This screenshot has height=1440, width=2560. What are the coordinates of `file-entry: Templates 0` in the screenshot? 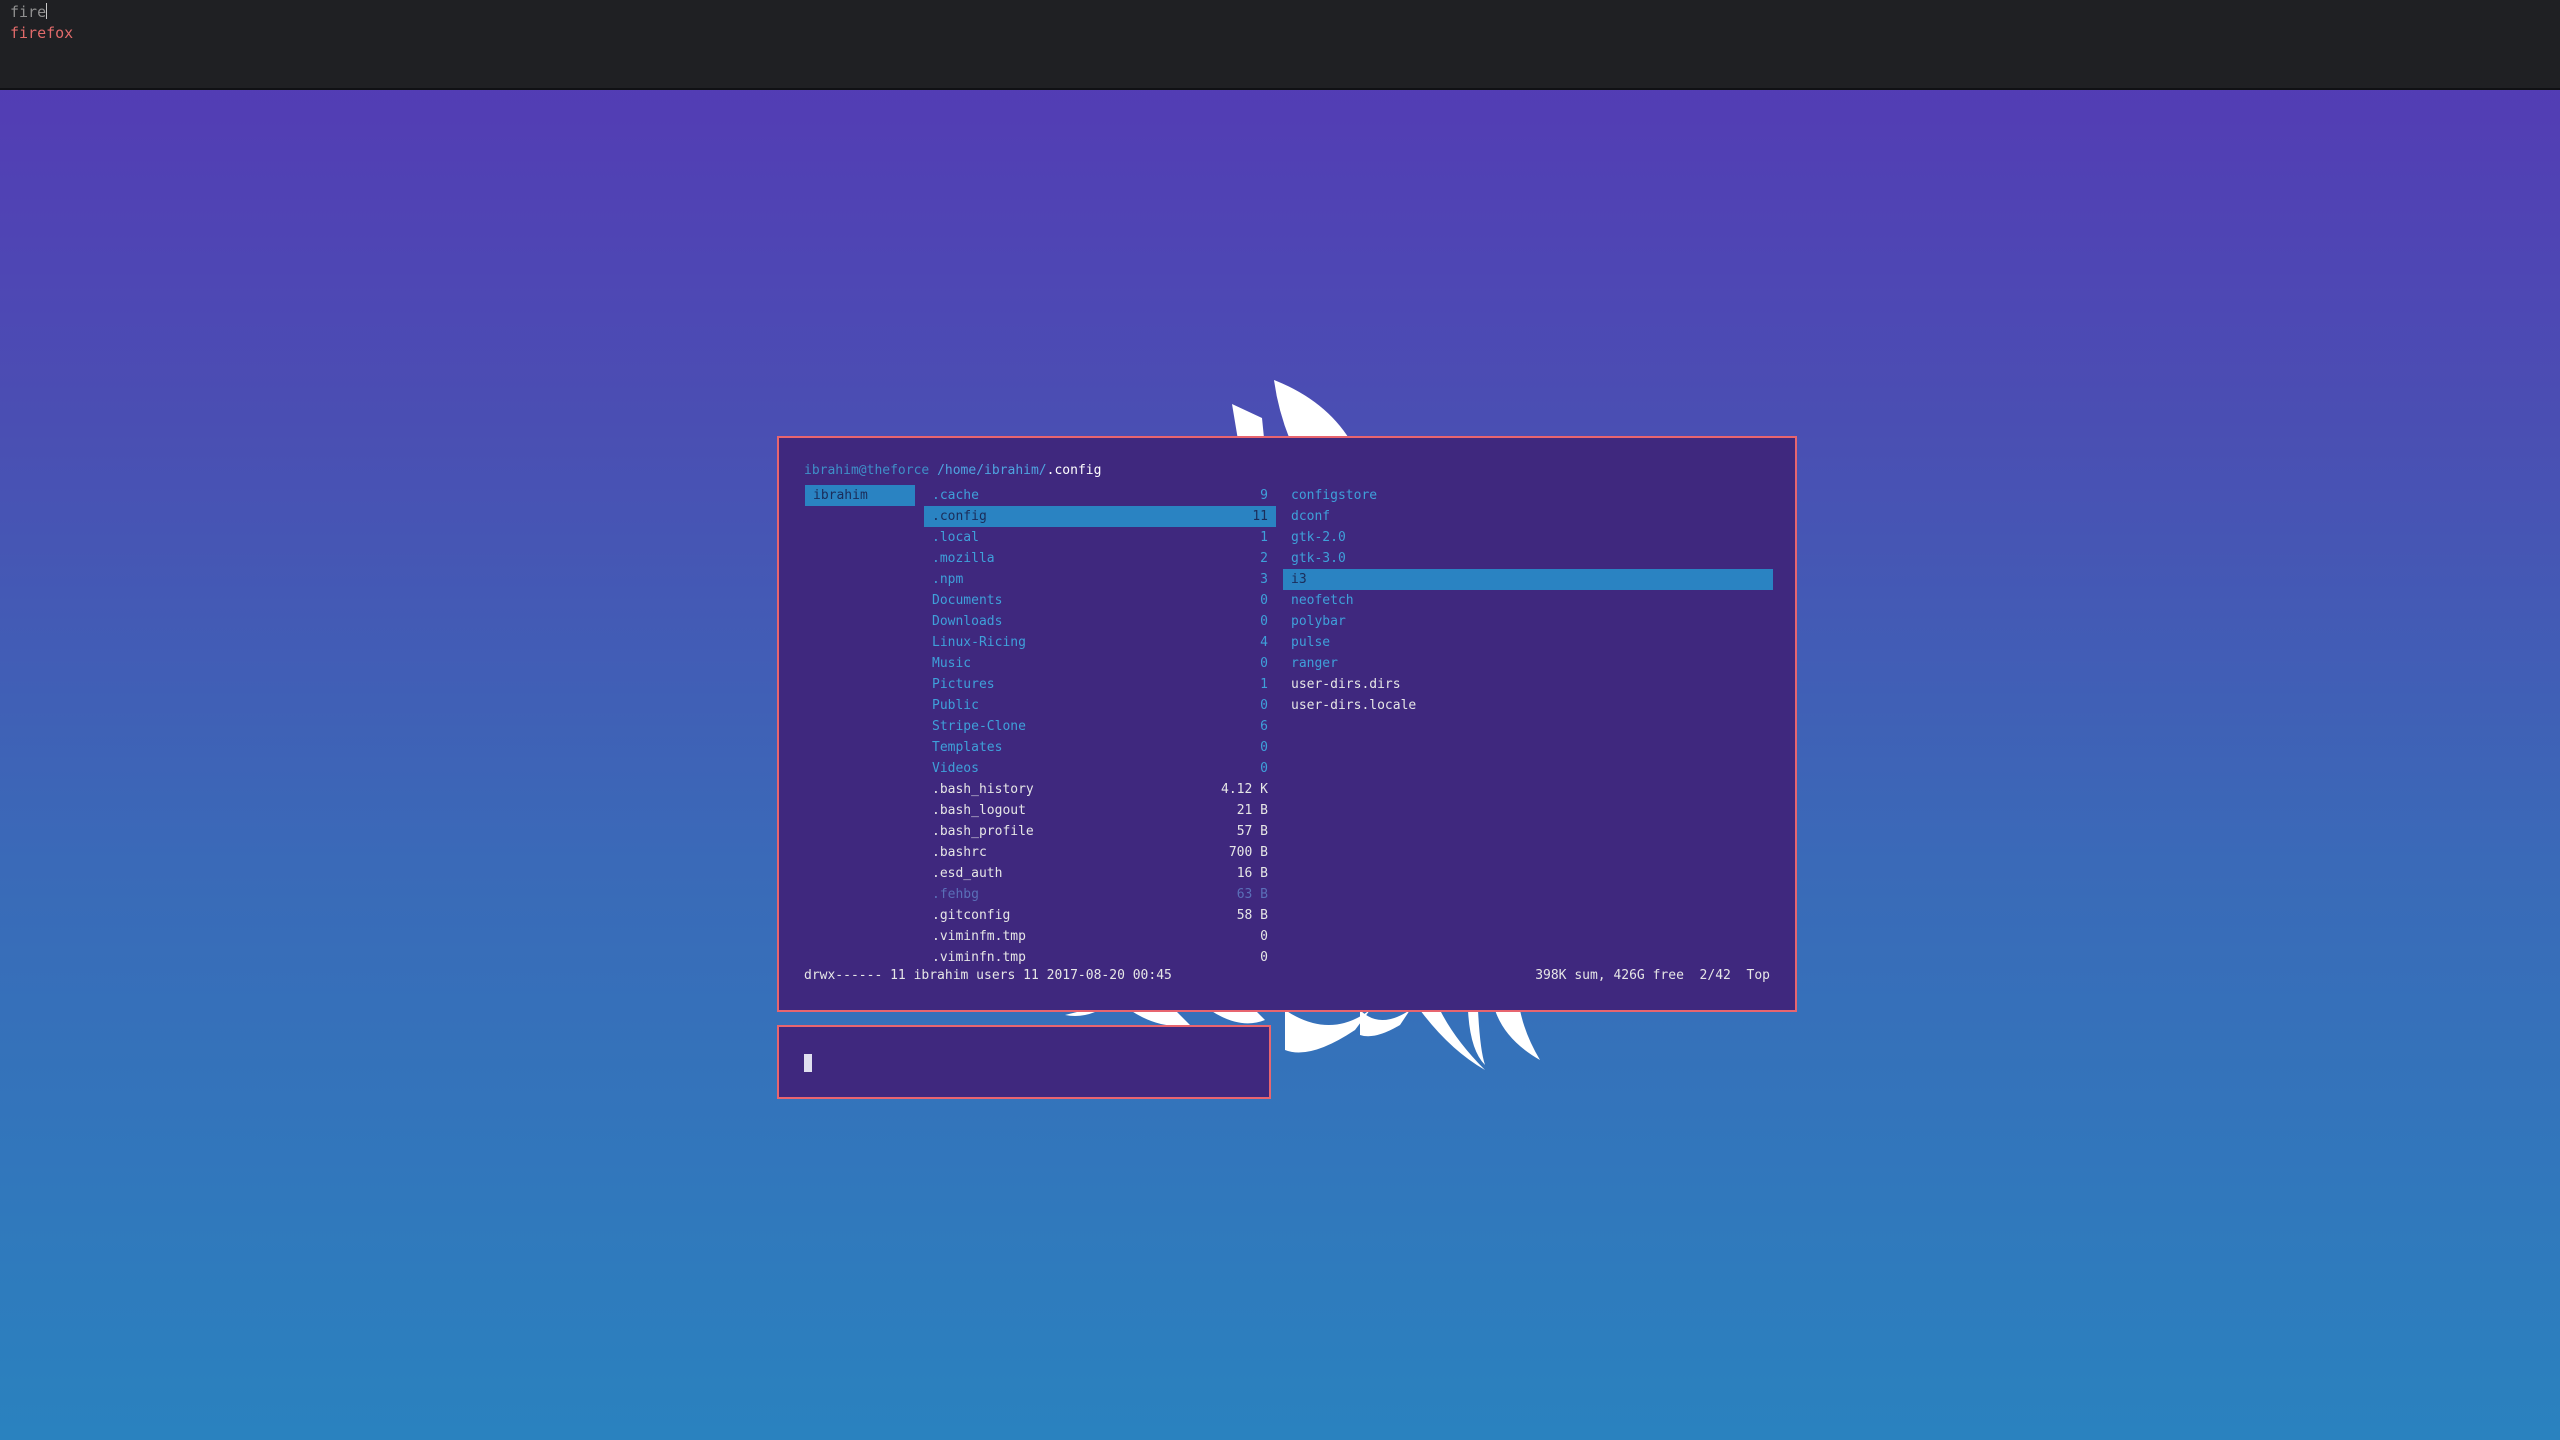 It's located at (1100, 747).